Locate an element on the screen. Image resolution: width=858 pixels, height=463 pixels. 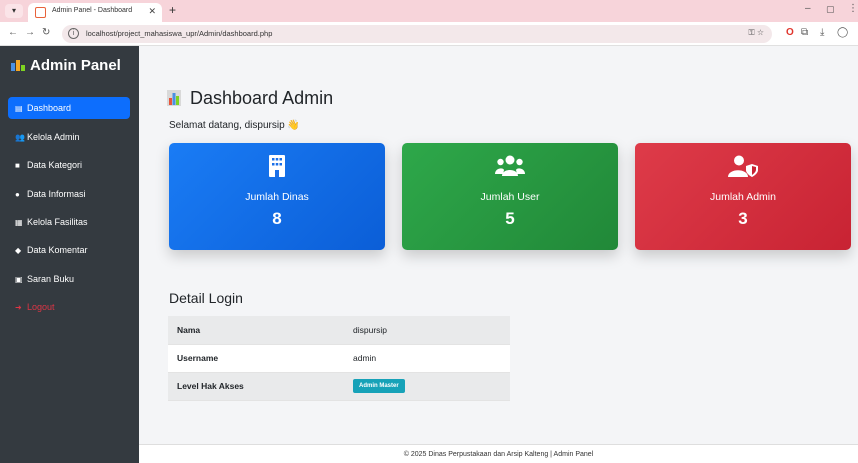
tab-close-icon: ✕ is located at coordinates (152, 11).